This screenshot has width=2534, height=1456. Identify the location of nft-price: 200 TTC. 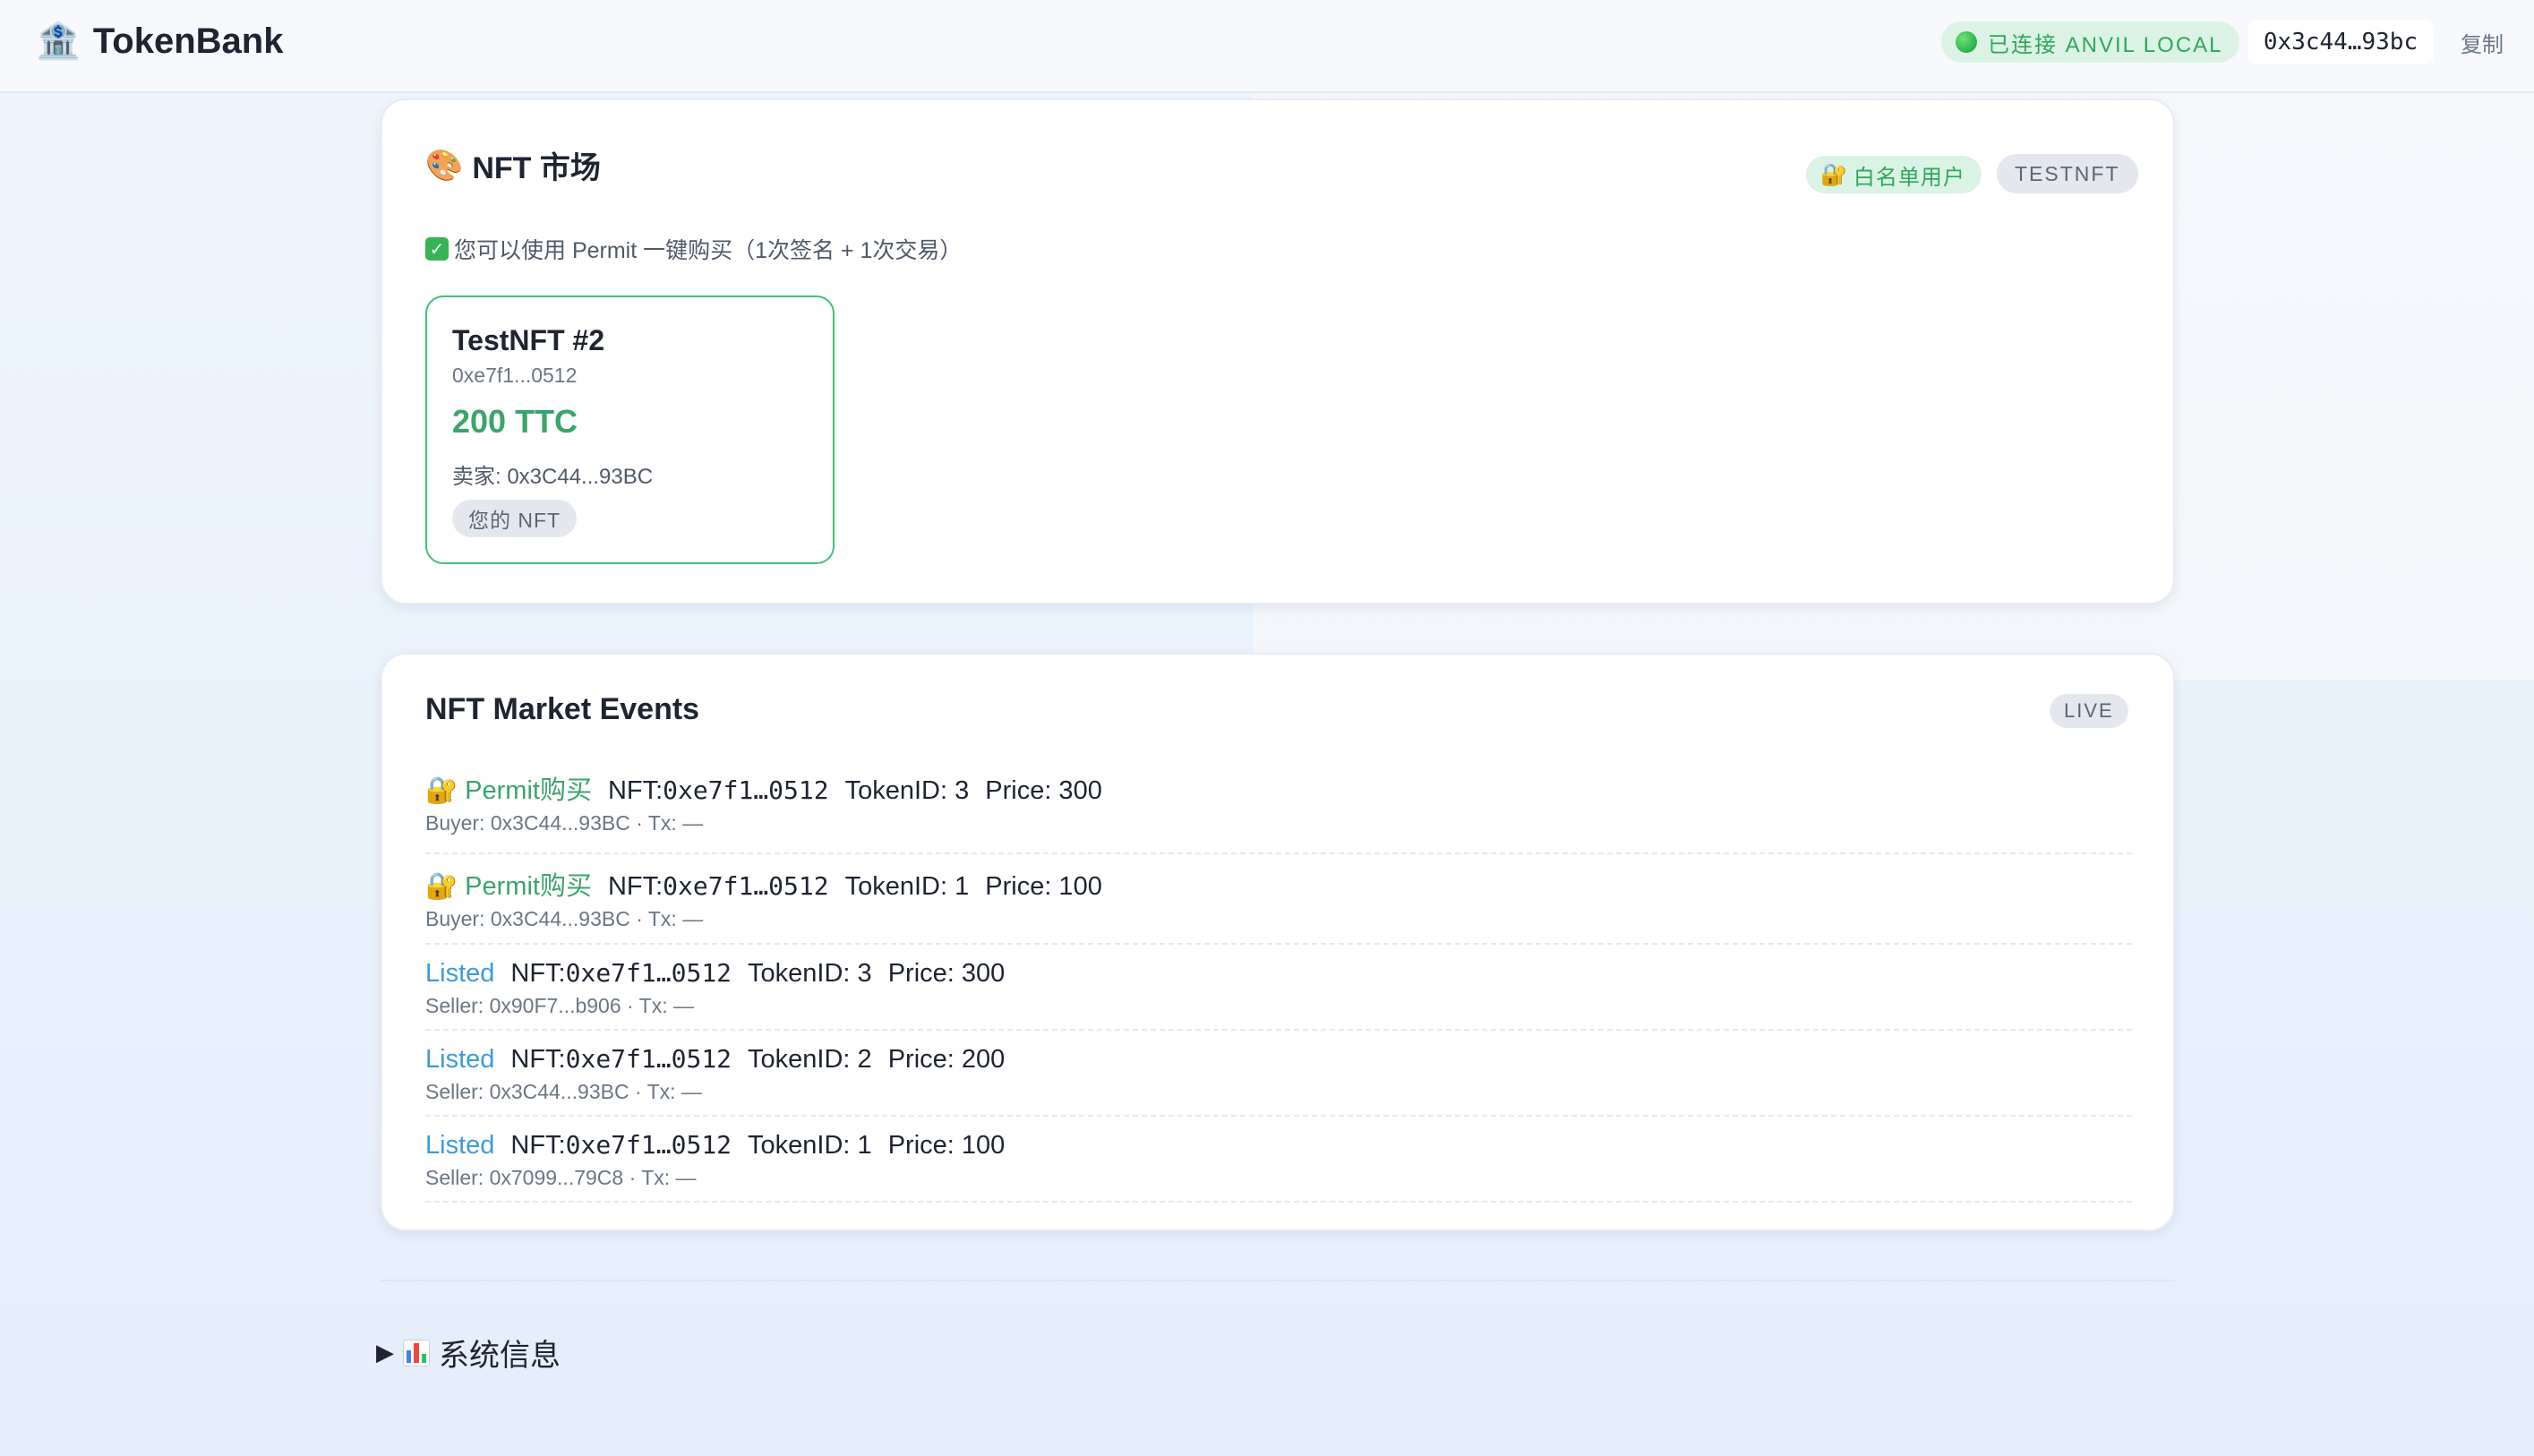
(515, 421).